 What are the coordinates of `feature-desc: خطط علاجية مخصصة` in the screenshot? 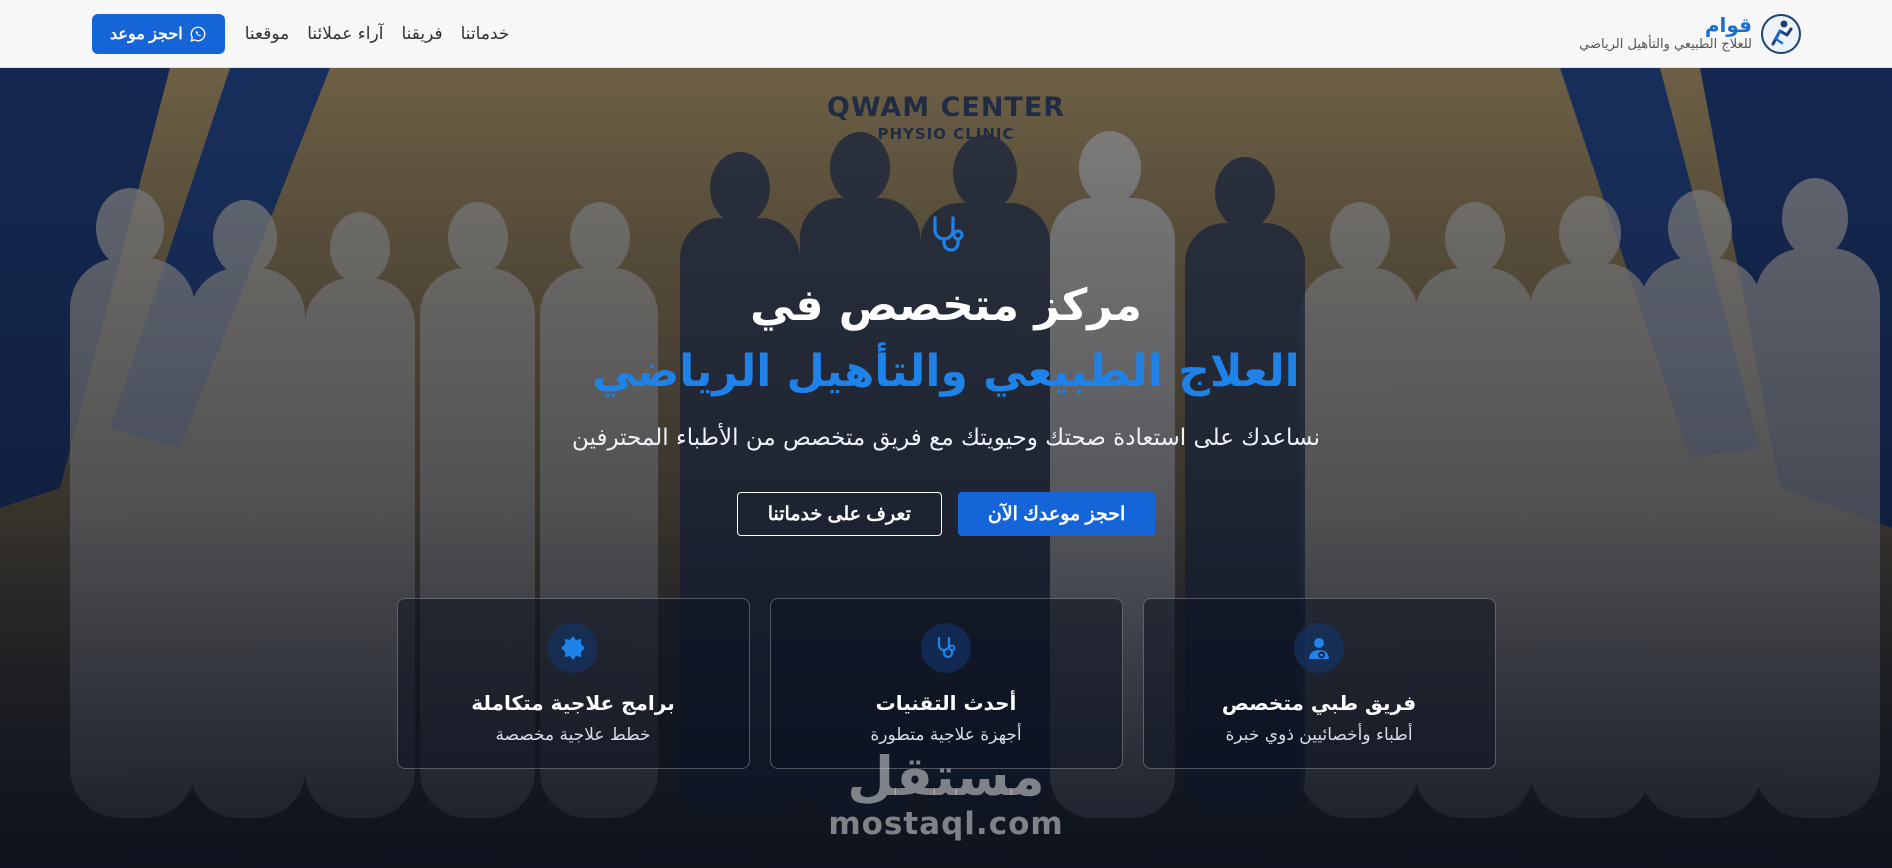 It's located at (573, 735).